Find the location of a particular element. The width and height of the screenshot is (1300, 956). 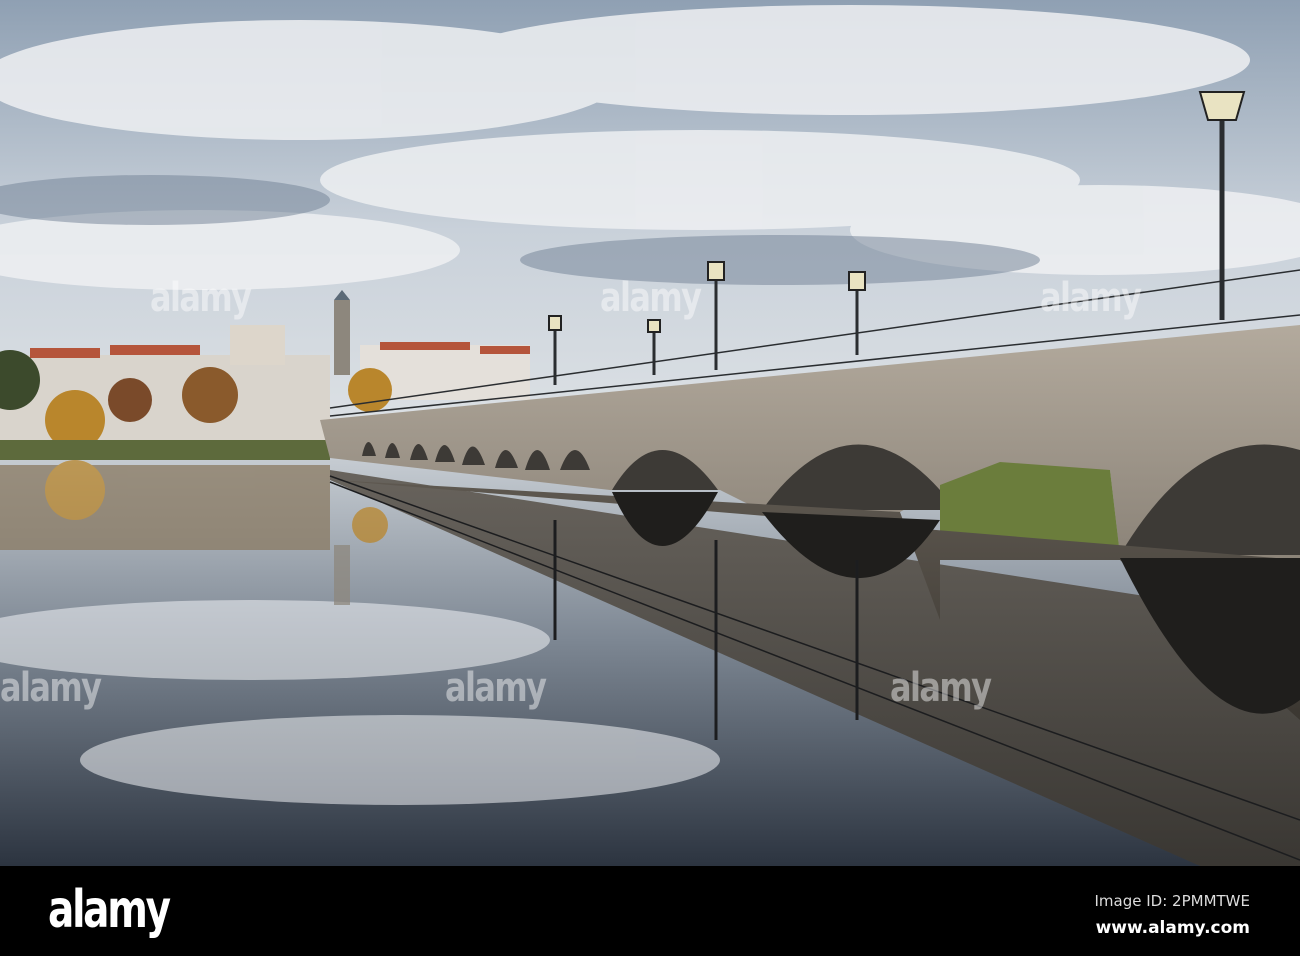

footer-bar: alamy Image ID: 2PMMTWE www.alamy.com is located at coordinates (650, 911).